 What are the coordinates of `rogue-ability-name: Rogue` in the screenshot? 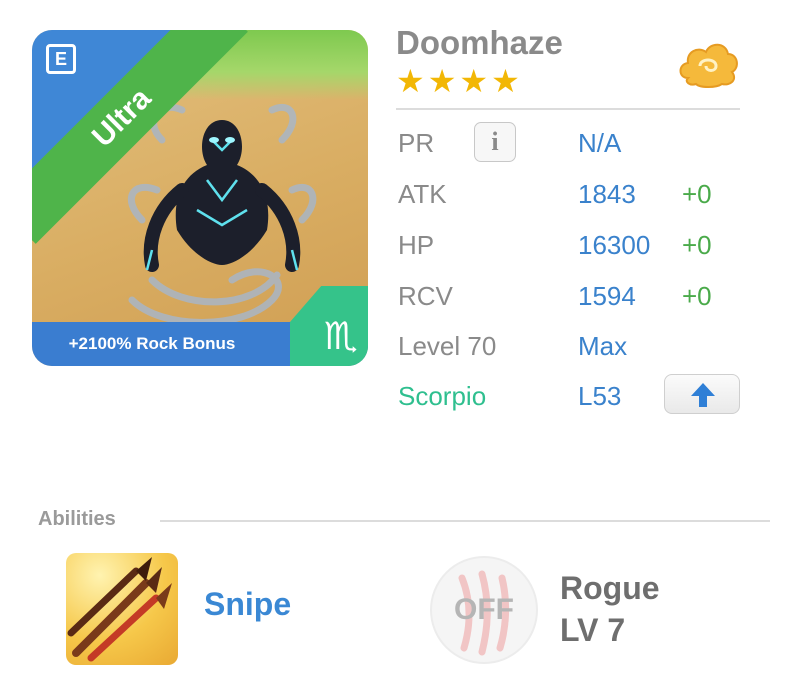 It's located at (610, 588).